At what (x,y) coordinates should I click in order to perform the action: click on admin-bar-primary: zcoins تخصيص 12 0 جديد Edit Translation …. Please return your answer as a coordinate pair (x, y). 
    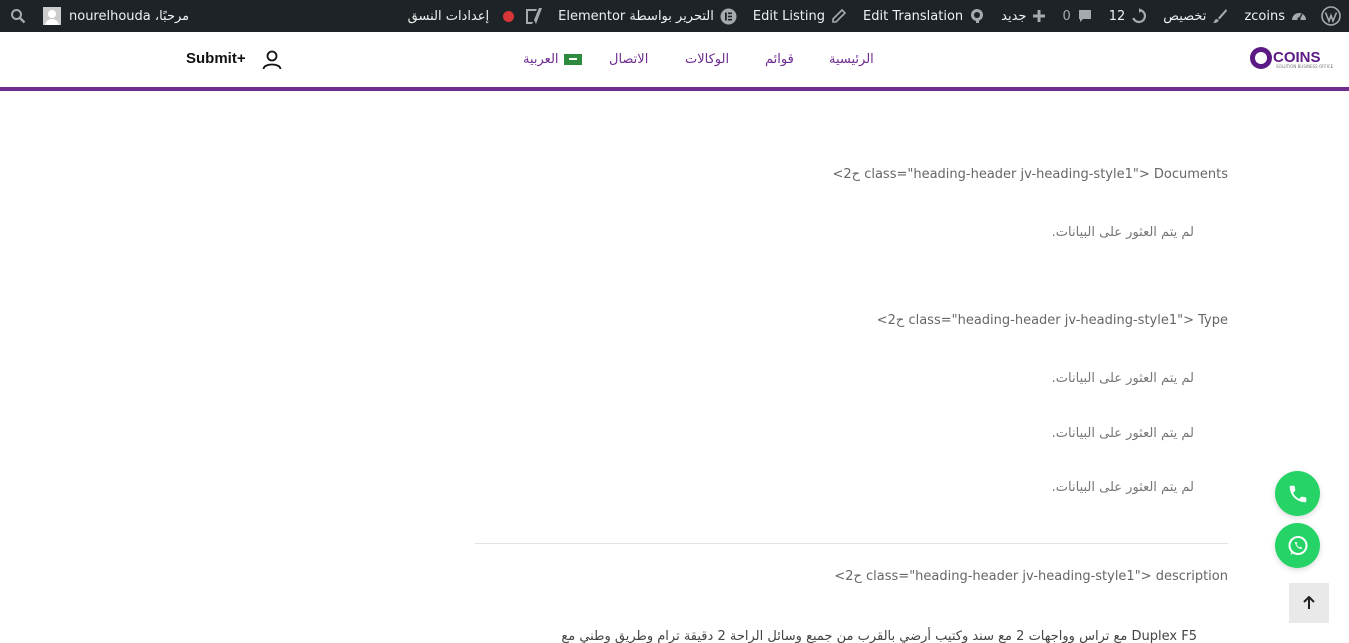
    Looking at the image, I should click on (874, 16).